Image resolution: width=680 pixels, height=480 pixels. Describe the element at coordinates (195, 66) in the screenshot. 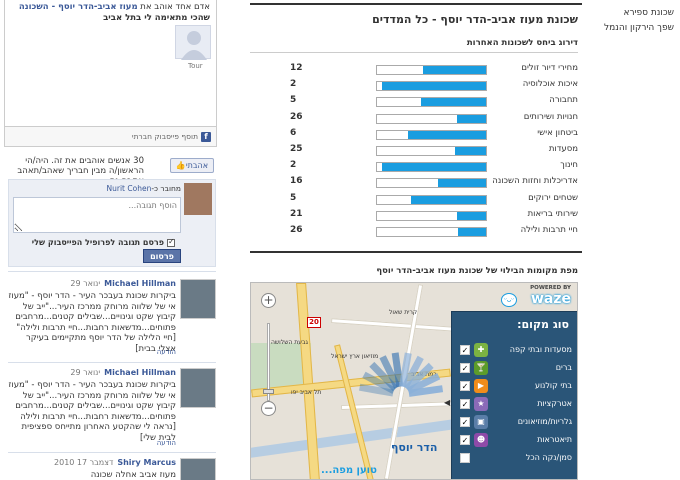

I see `friend-name: Tour` at that location.